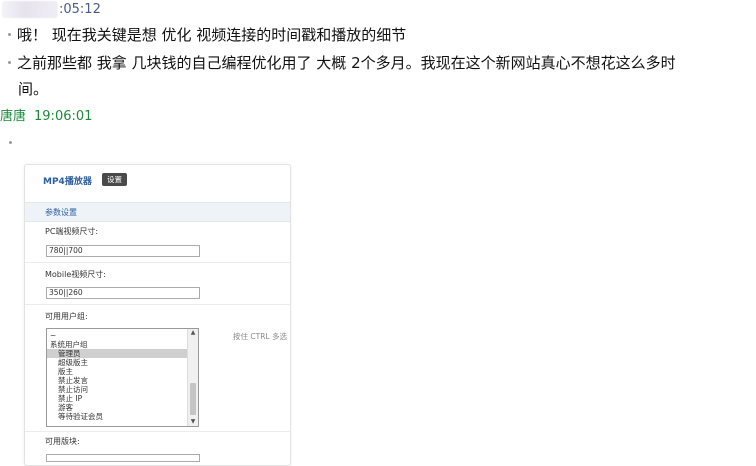 Image resolution: width=756 pixels, height=466 pixels. Describe the element at coordinates (73, 389) in the screenshot. I see `list-option: 禁止访问` at that location.